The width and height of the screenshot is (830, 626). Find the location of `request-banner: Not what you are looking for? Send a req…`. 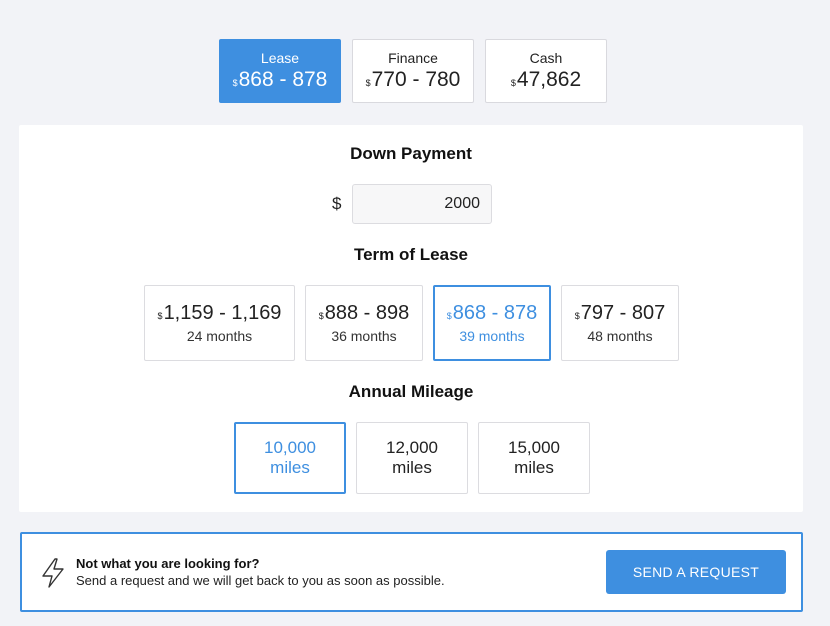

request-banner: Not what you are looking for? Send a req… is located at coordinates (411, 572).